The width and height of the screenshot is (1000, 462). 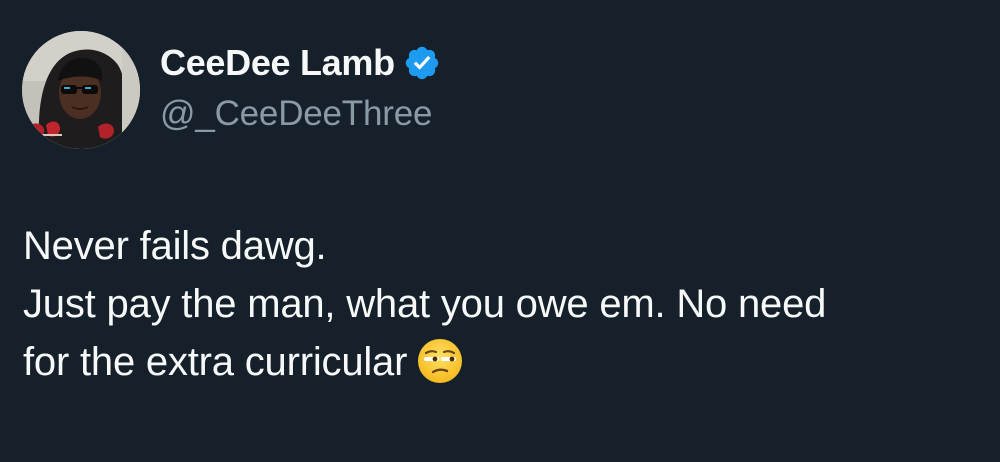 What do you see at coordinates (175, 246) in the screenshot?
I see `tweet-text-line: Never fails dawg.` at bounding box center [175, 246].